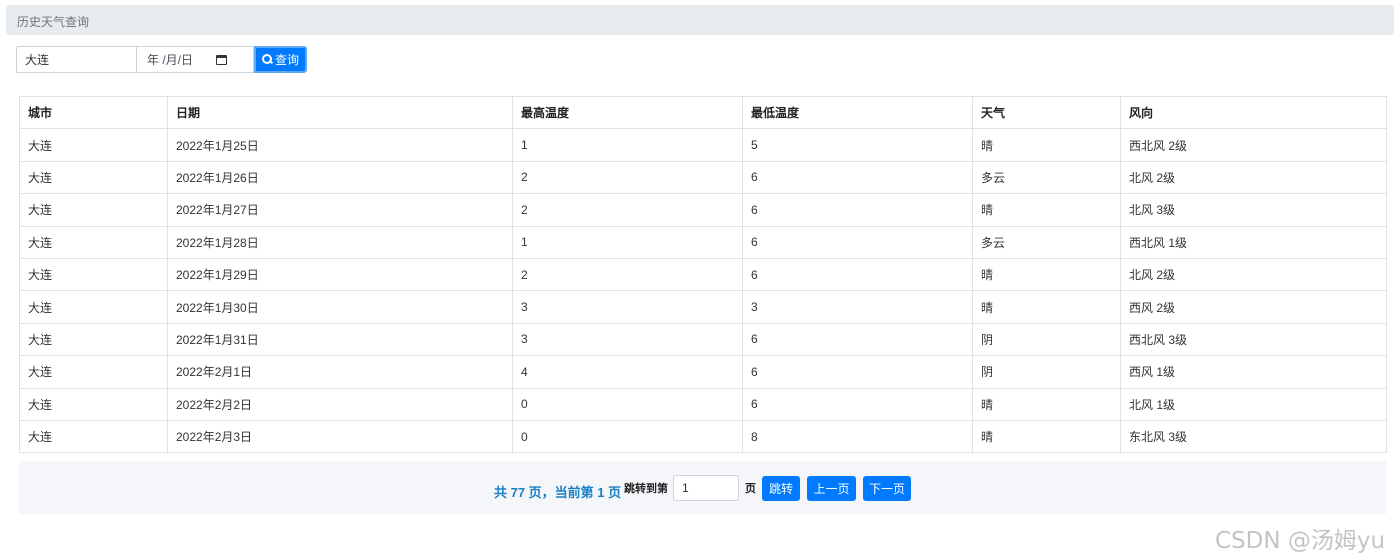  Describe the element at coordinates (781, 488) in the screenshot. I see `jump-button: 跳转` at that location.